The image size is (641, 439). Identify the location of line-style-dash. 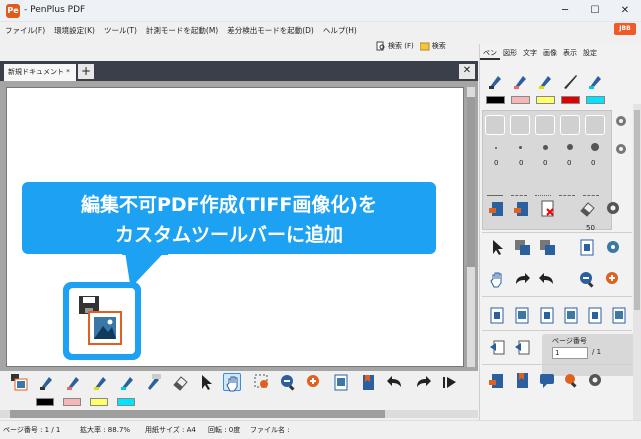
(519, 195).